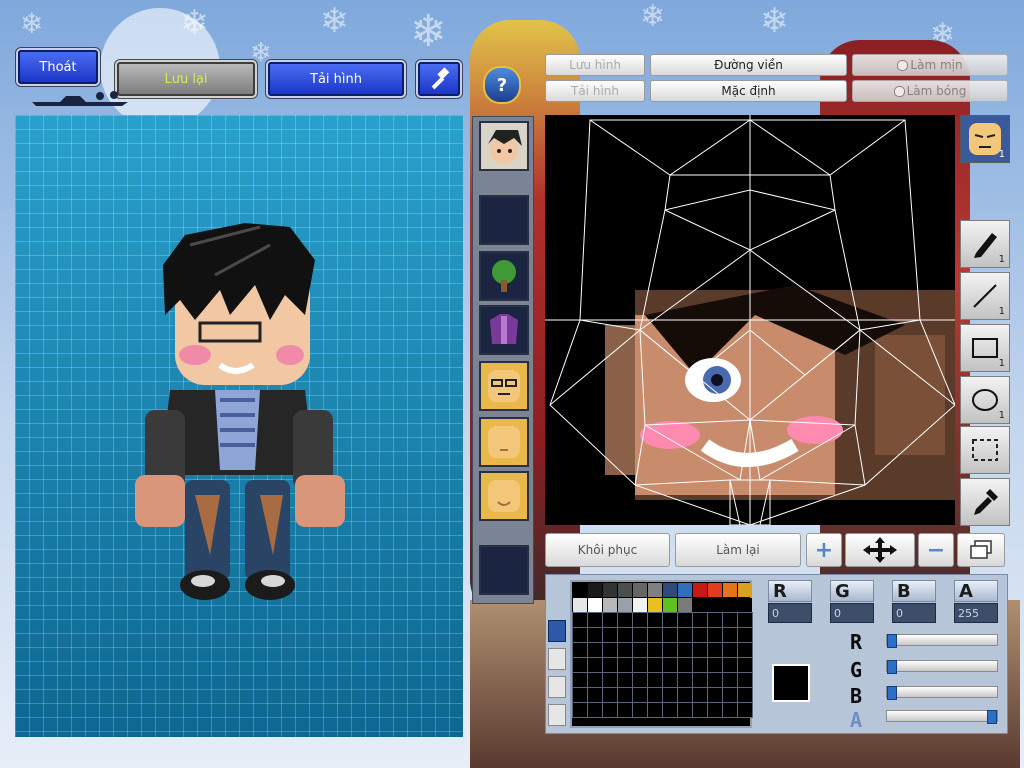  Describe the element at coordinates (930, 91) in the screenshot. I see `shade-button: Làm bóng` at that location.